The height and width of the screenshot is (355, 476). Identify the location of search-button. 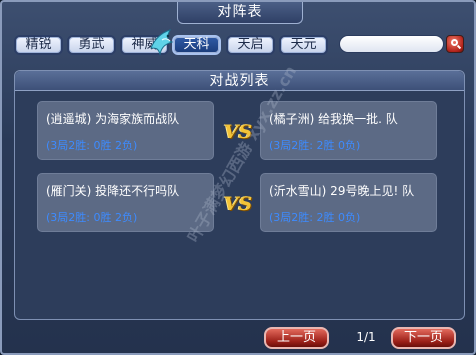
(455, 44).